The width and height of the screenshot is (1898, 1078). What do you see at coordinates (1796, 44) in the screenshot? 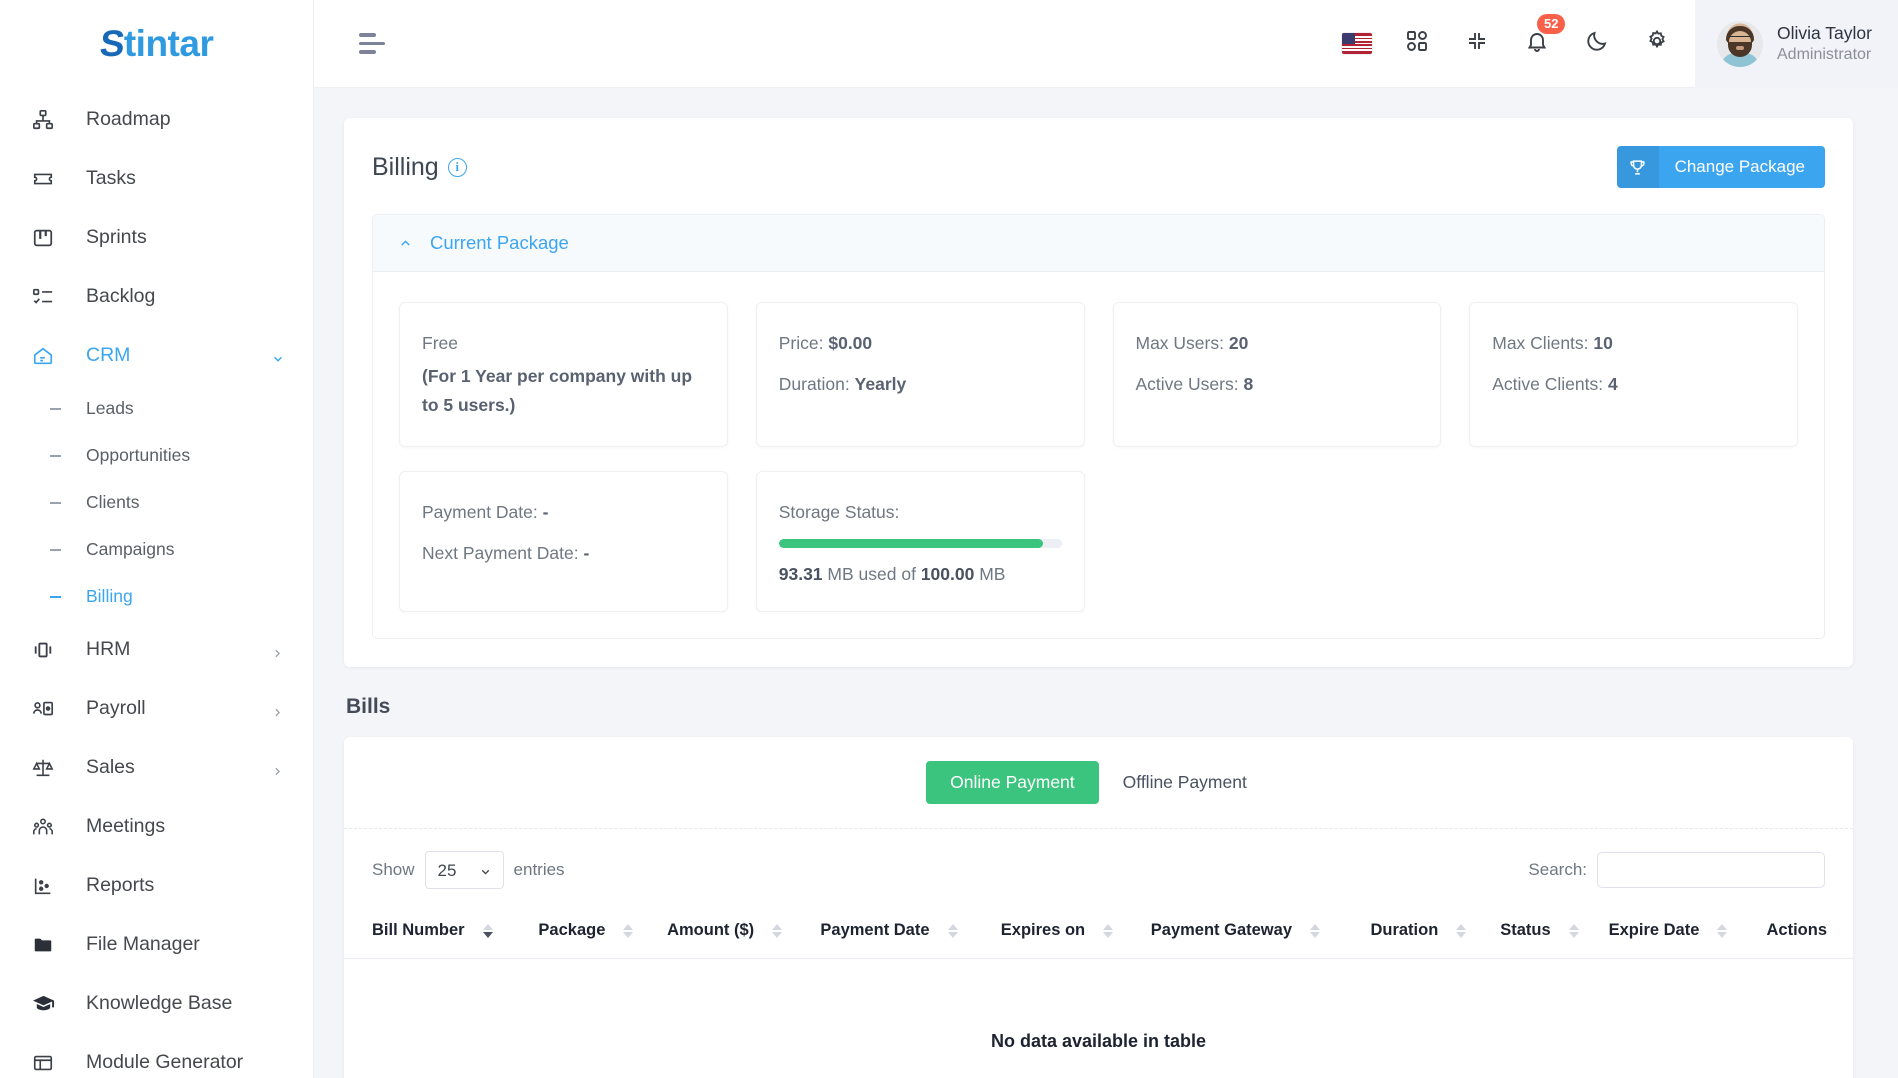
I see `user-profile-menu: Olivia Taylor Administrator` at bounding box center [1796, 44].